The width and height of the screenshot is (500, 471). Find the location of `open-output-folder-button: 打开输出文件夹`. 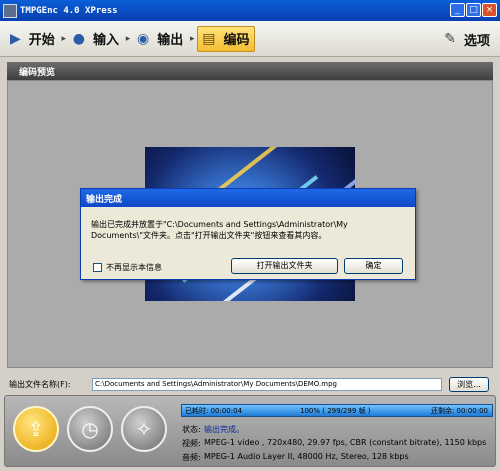

open-output-folder-button: 打开输出文件夹 is located at coordinates (284, 266).